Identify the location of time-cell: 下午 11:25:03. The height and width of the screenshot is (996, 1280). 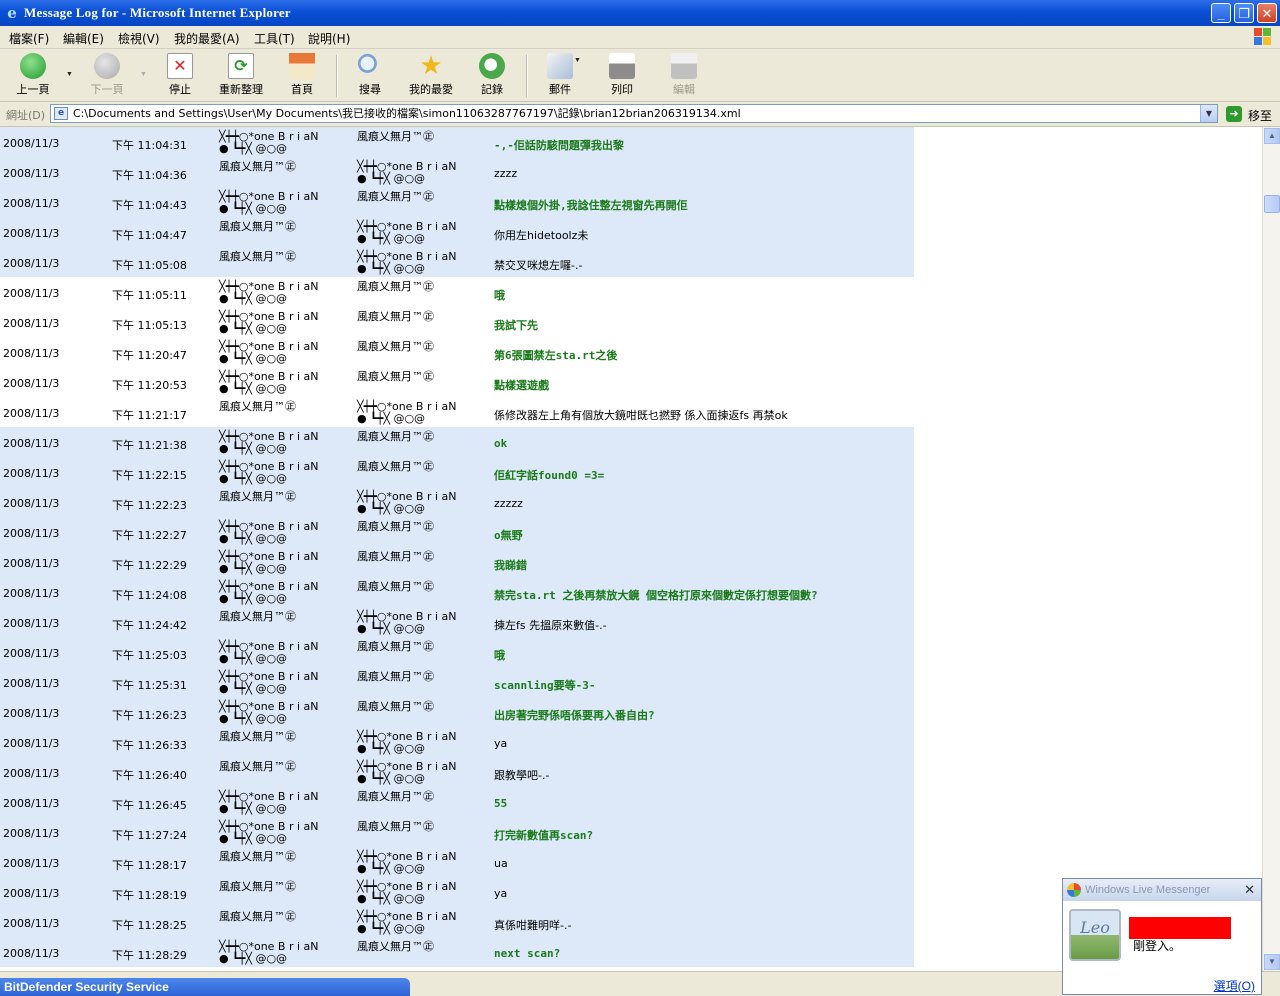
(149, 655).